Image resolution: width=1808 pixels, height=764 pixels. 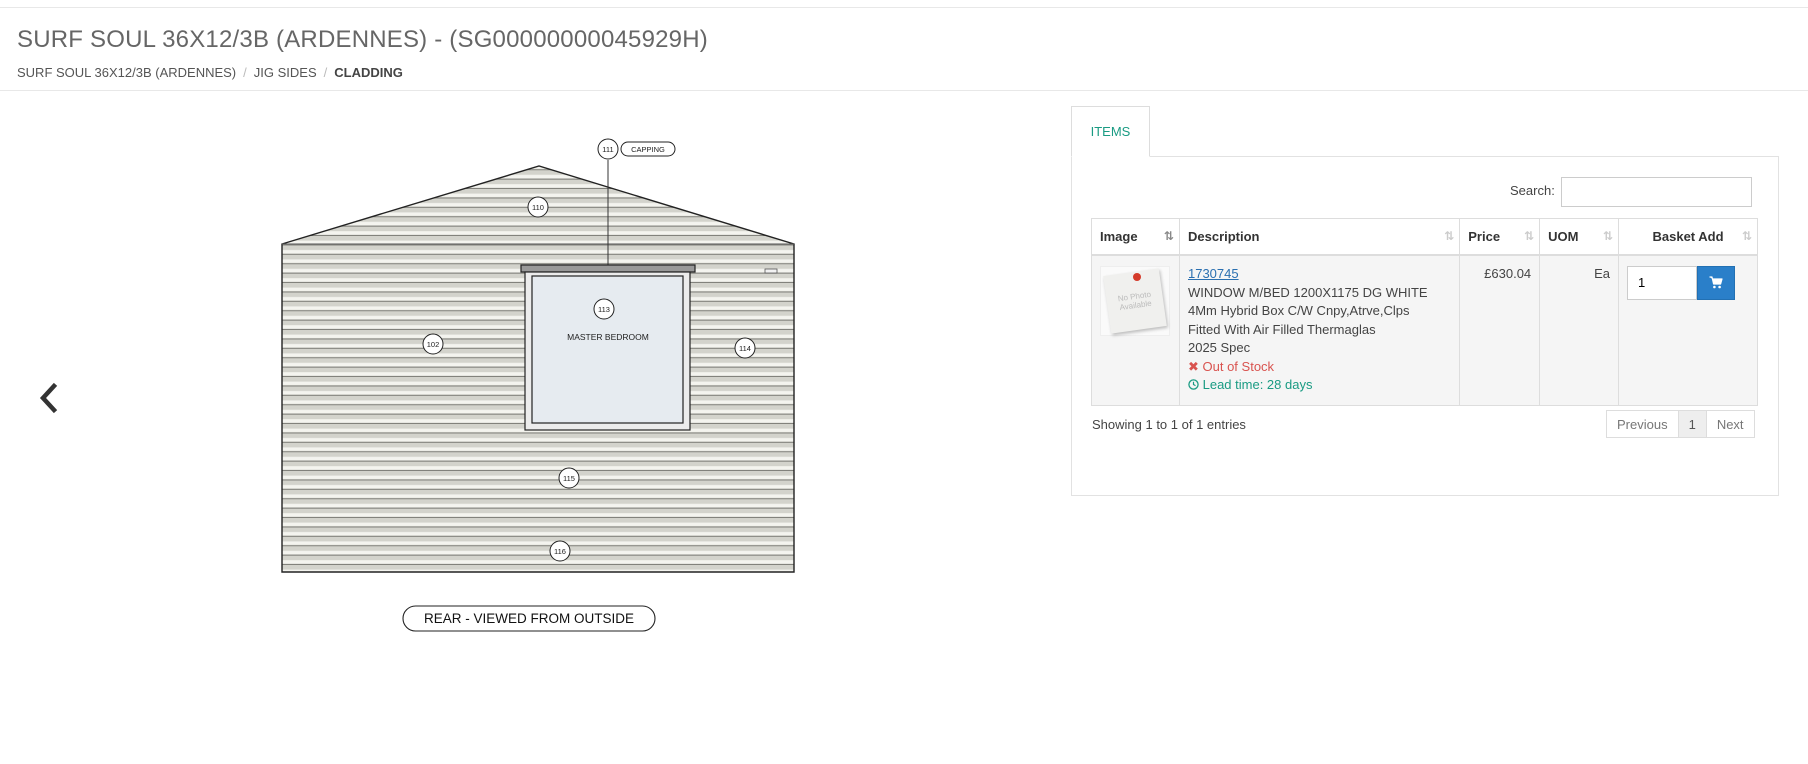 What do you see at coordinates (1193, 384) in the screenshot?
I see `clock-icon` at bounding box center [1193, 384].